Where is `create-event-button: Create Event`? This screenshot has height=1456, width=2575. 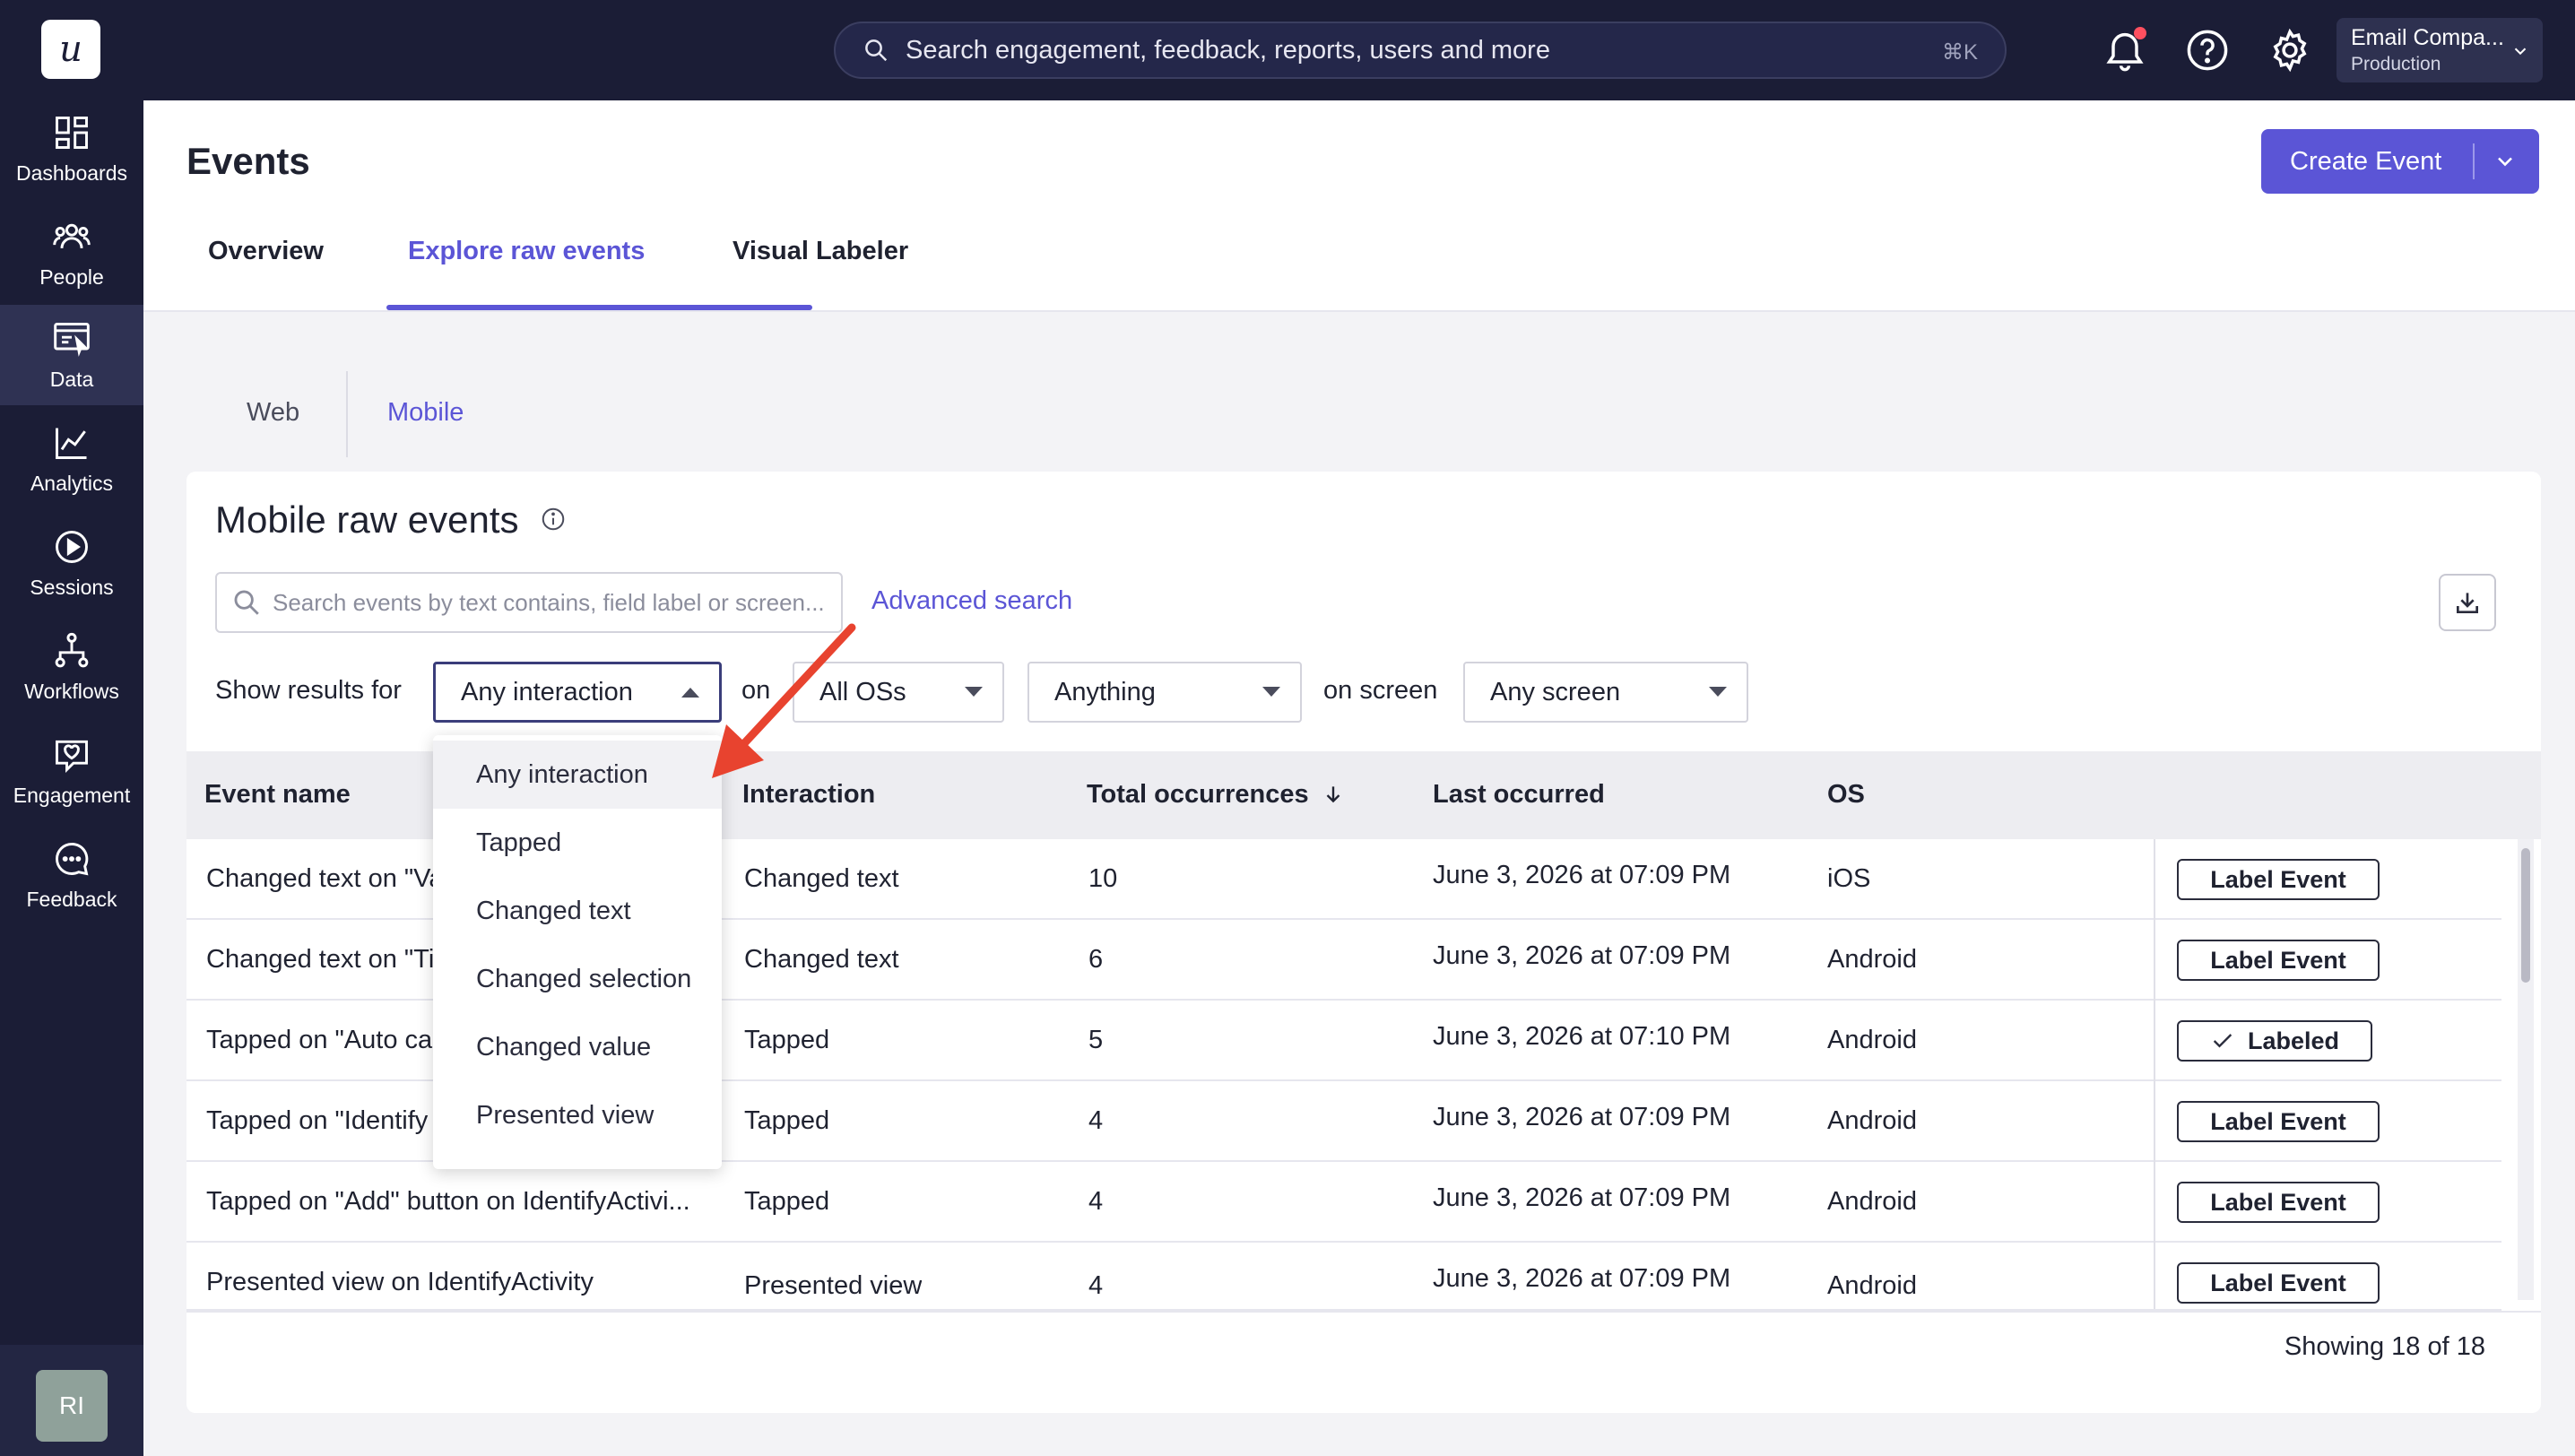 create-event-button: Create Event is located at coordinates (2400, 161).